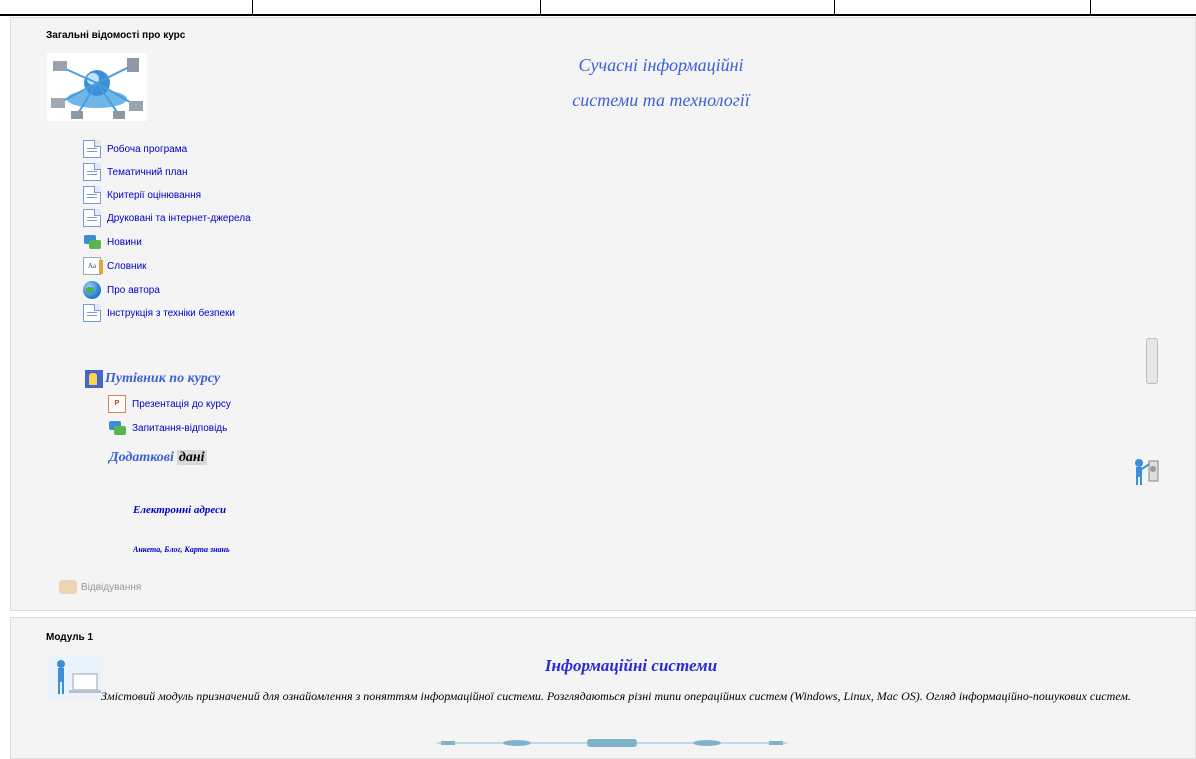  Describe the element at coordinates (181, 404) in the screenshot. I see `resource-label: Презентація до курсу` at that location.